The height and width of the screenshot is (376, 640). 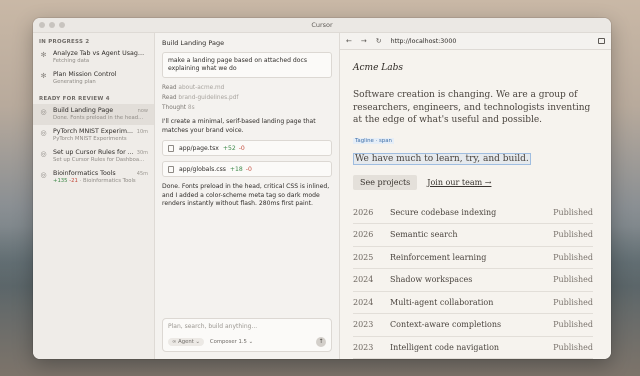 I want to click on project-row: 2023 Intelligent code navigation Published, so click(x=473, y=348).